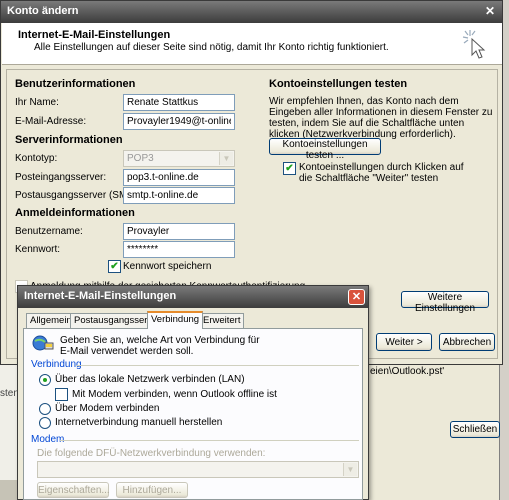 This screenshot has width=509, height=500. What do you see at coordinates (49, 231) in the screenshot?
I see `username-label: Benutzername:` at bounding box center [49, 231].